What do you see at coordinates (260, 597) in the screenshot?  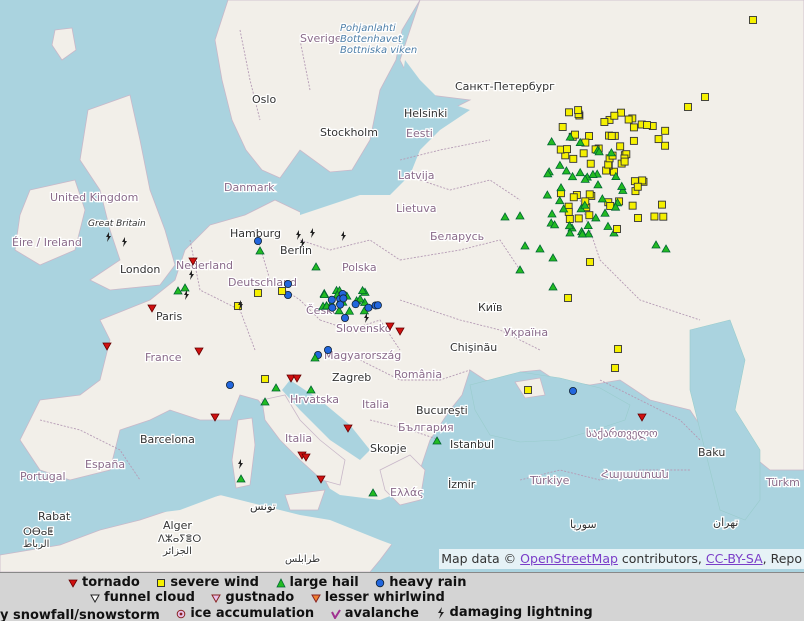 I see `legend-label-gustnado: gustnado` at bounding box center [260, 597].